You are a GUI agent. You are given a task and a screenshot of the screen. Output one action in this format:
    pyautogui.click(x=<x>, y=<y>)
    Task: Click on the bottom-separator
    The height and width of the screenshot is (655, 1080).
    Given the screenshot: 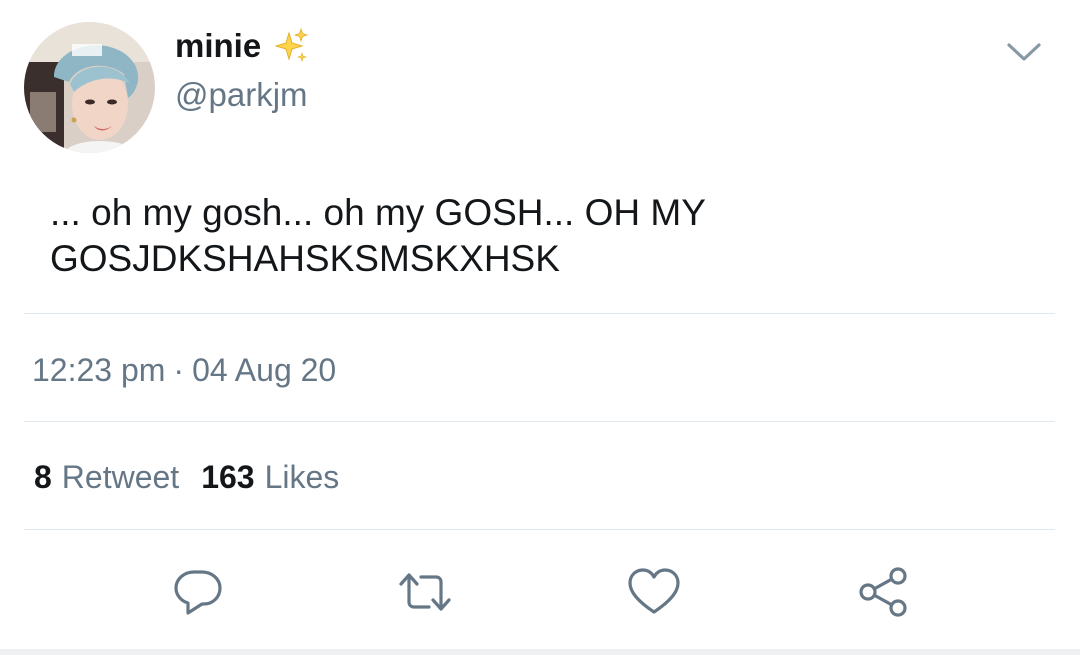 What is the action you would take?
    pyautogui.click(x=540, y=652)
    